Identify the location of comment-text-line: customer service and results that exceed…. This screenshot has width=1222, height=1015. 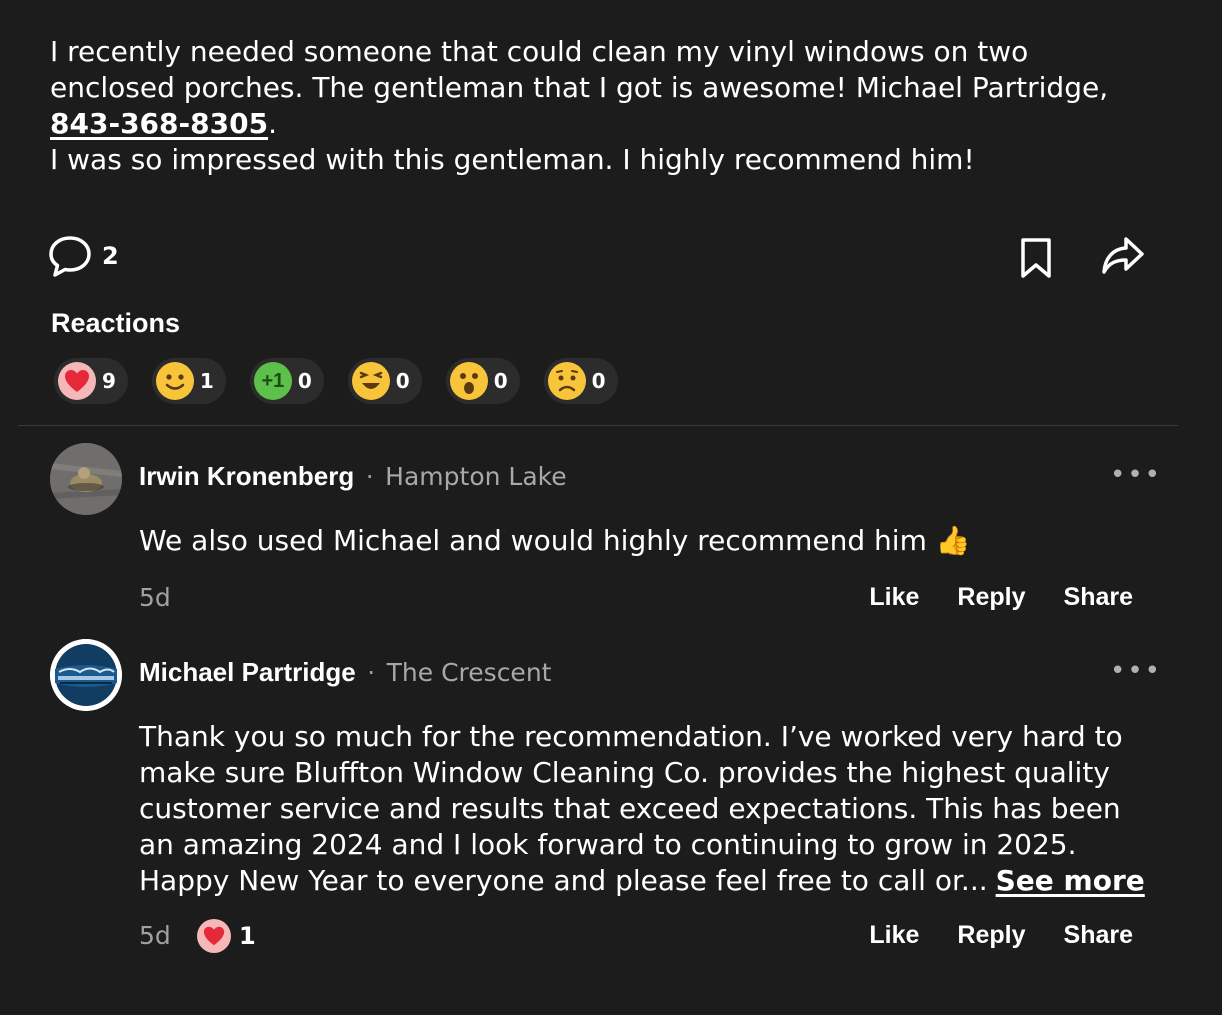
(630, 808).